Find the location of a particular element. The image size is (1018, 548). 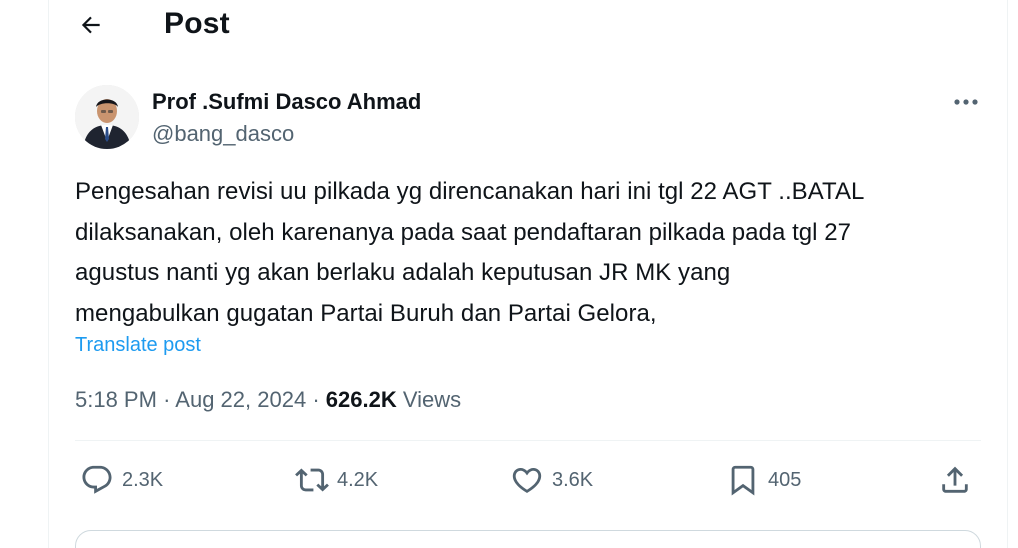

post-metadata: 5:18 PM · Aug 22, 2024 · 626.2K Views is located at coordinates (268, 400).